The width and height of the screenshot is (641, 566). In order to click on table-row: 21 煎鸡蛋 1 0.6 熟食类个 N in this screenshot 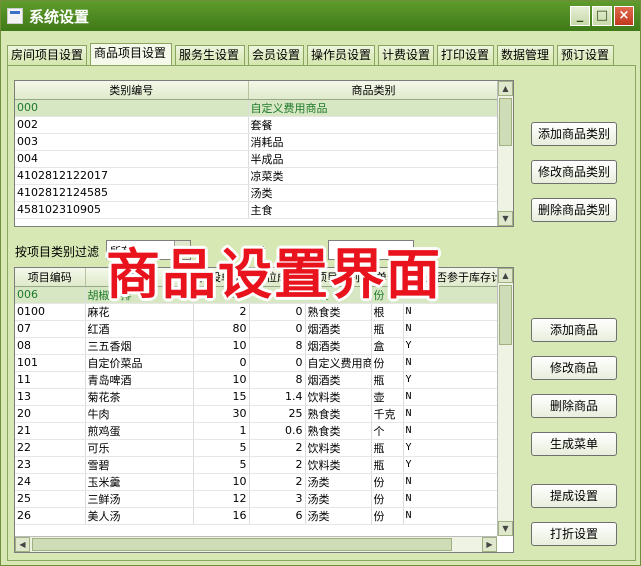, I will do `click(264, 431)`.